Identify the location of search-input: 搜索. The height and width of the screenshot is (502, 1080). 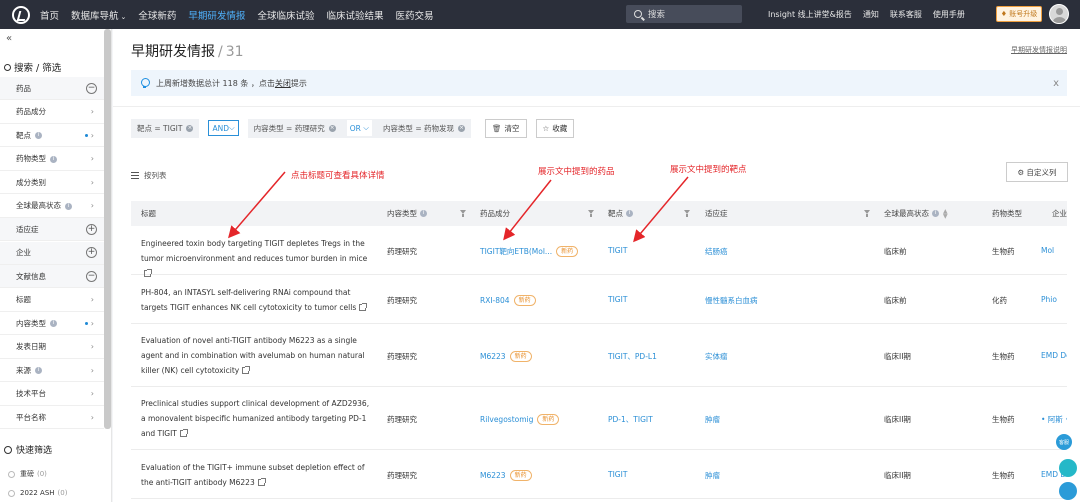
(684, 14).